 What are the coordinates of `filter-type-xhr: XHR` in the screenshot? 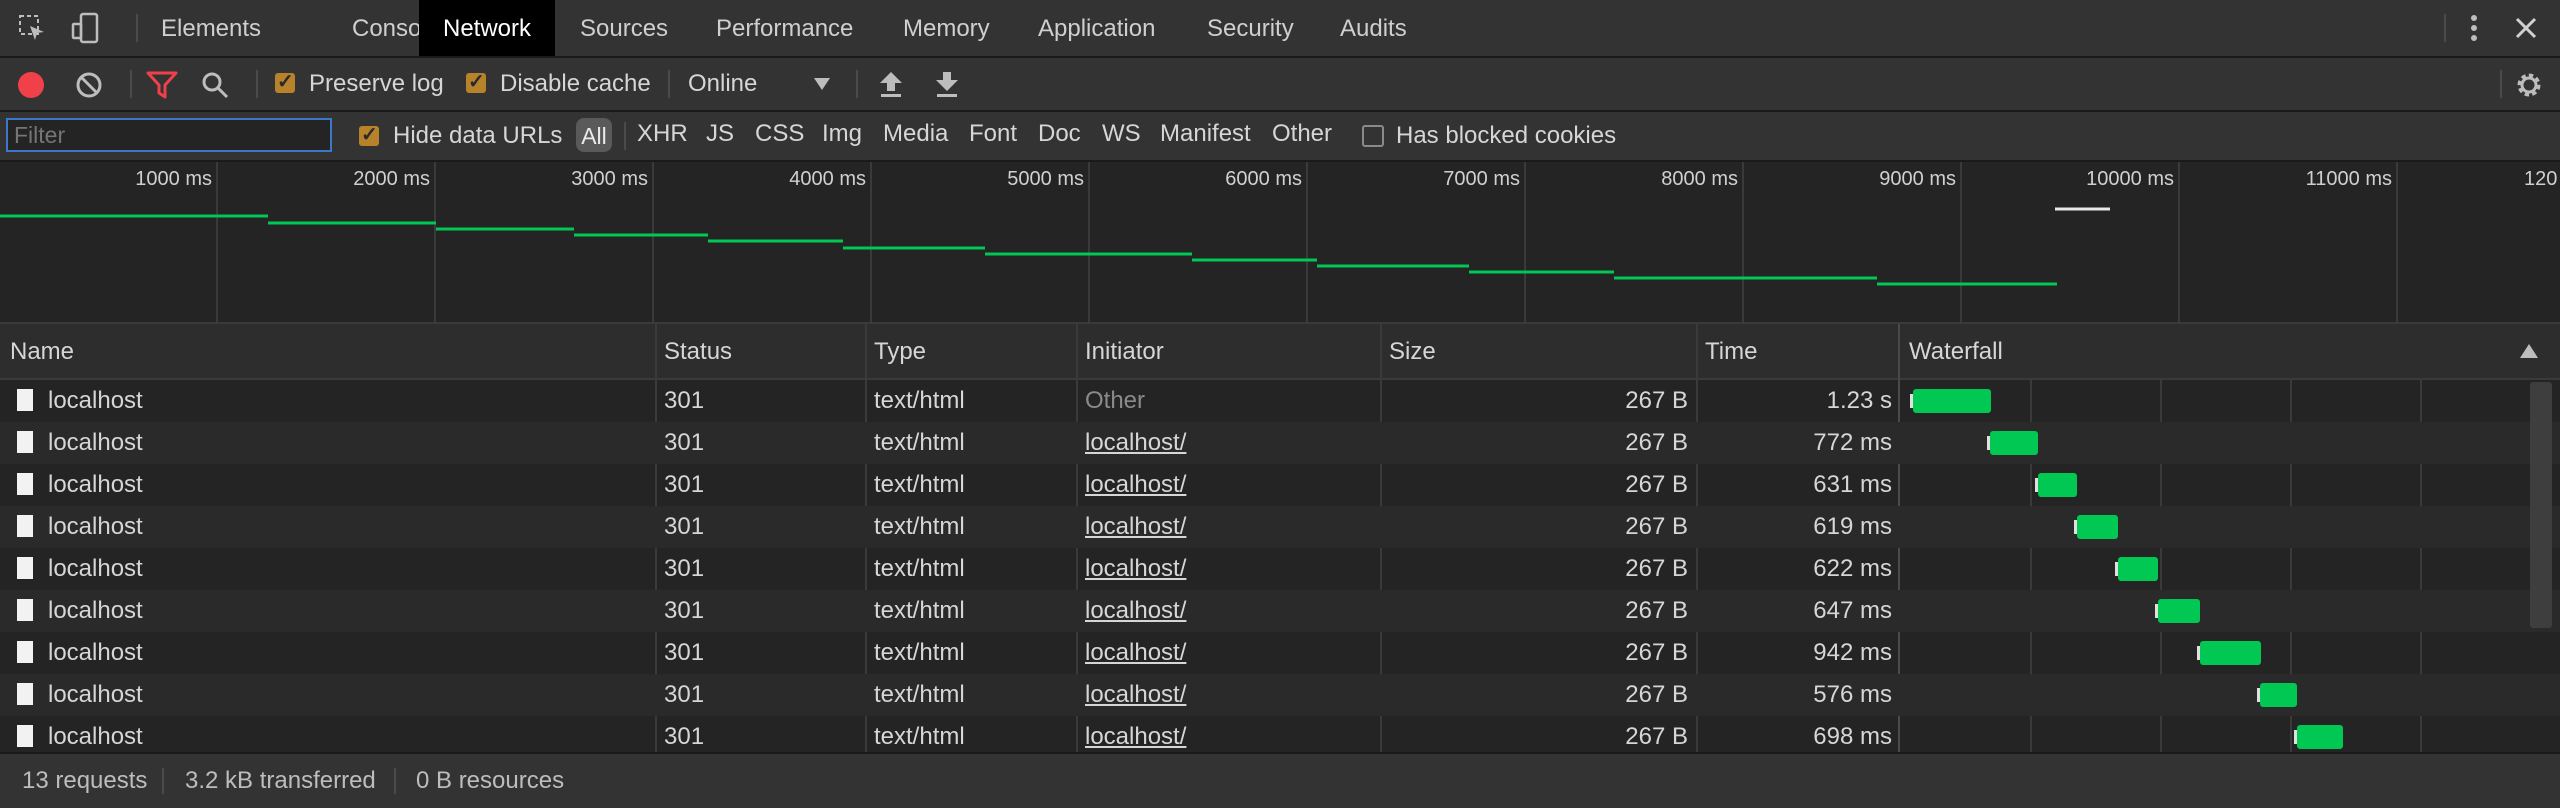 It's located at (662, 134).